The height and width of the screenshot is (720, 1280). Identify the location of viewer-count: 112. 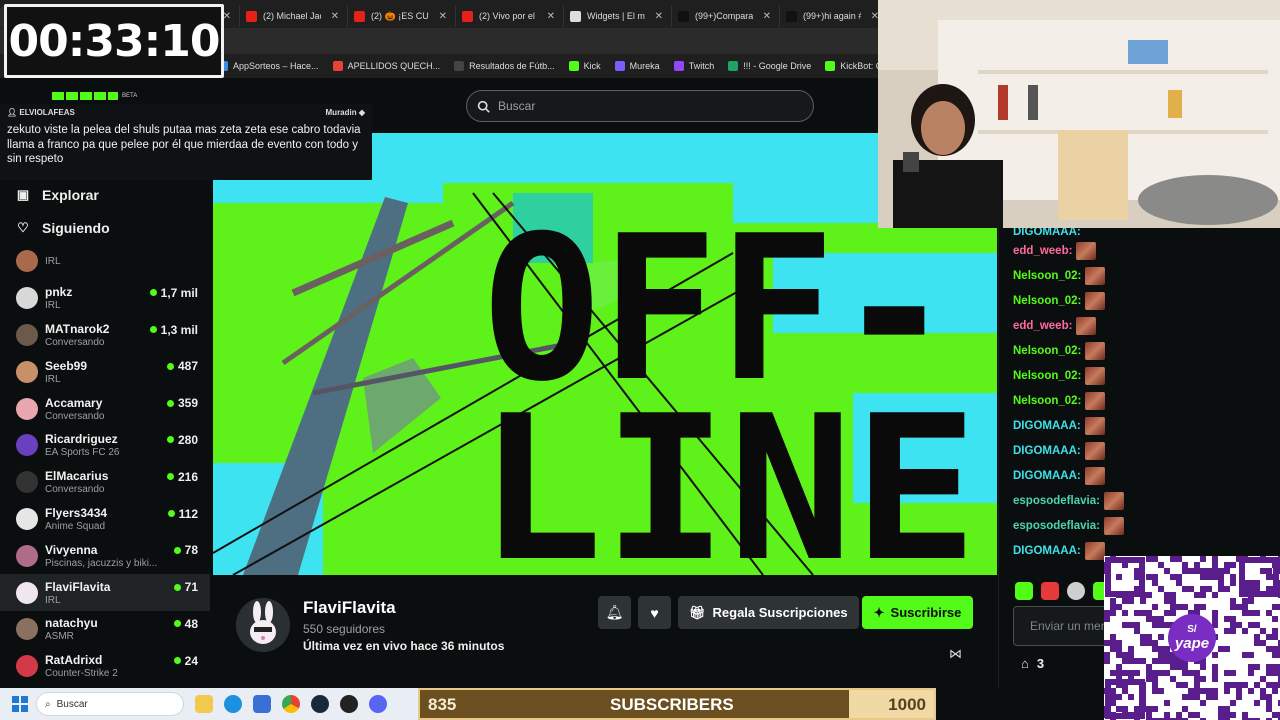
(188, 513).